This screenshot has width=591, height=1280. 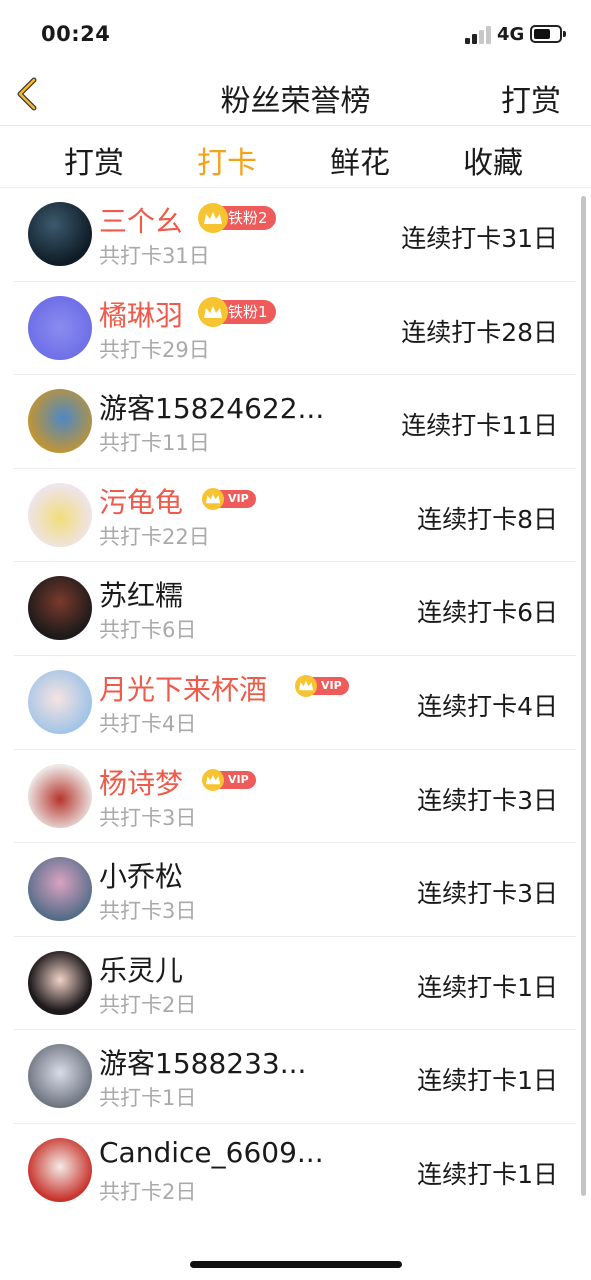 What do you see at coordinates (295, 35) in the screenshot?
I see `status-bar: 00:24 4G` at bounding box center [295, 35].